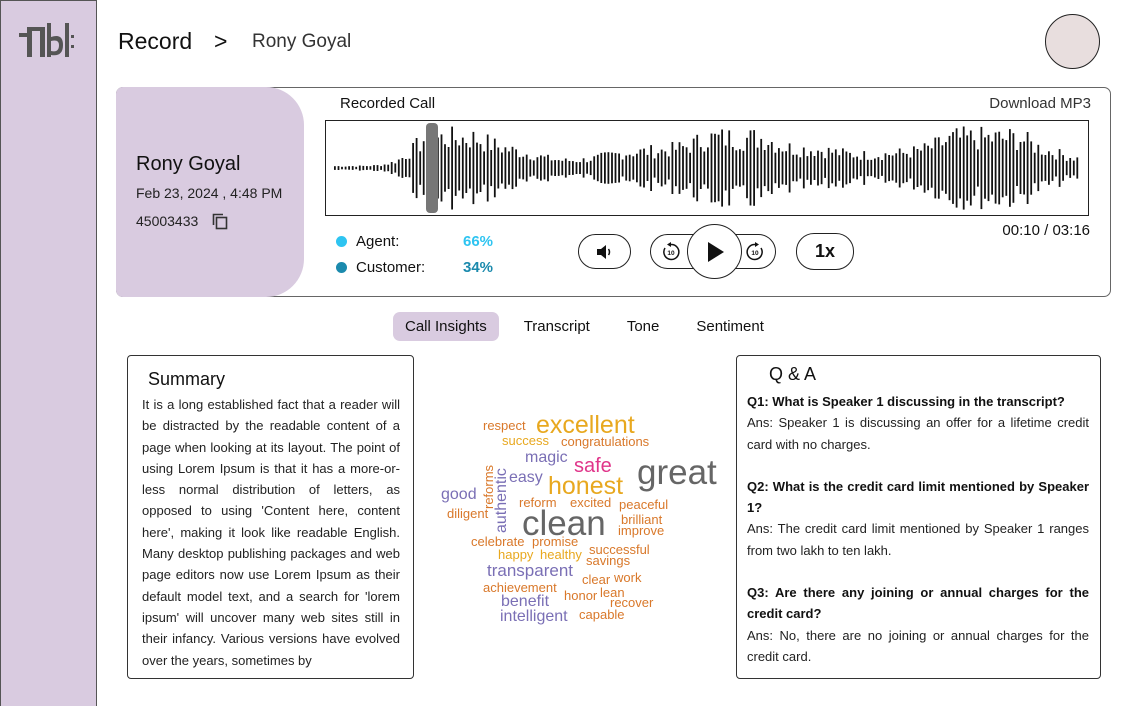  What do you see at coordinates (378, 241) in the screenshot?
I see `agent-label: Agent:` at bounding box center [378, 241].